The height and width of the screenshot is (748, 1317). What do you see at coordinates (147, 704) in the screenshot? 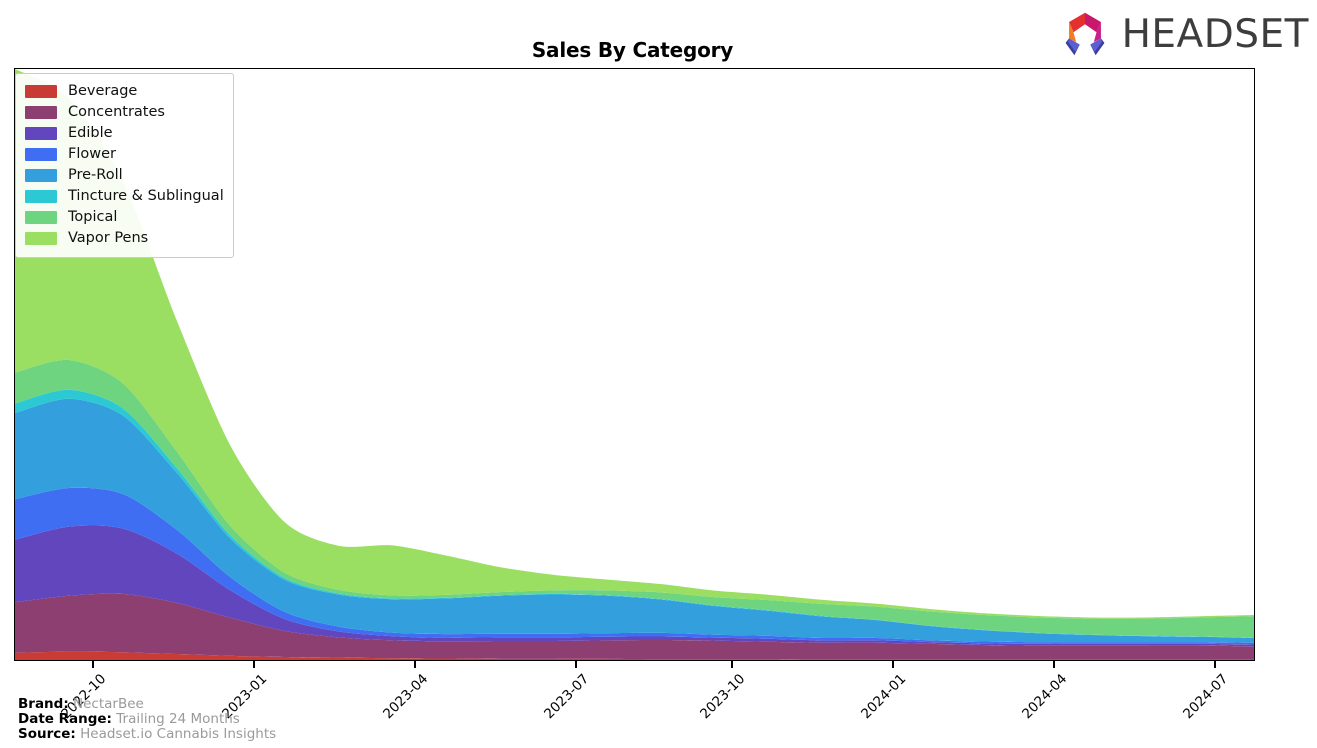
I see `footer-row-brand: Brand: NectarBee` at bounding box center [147, 704].